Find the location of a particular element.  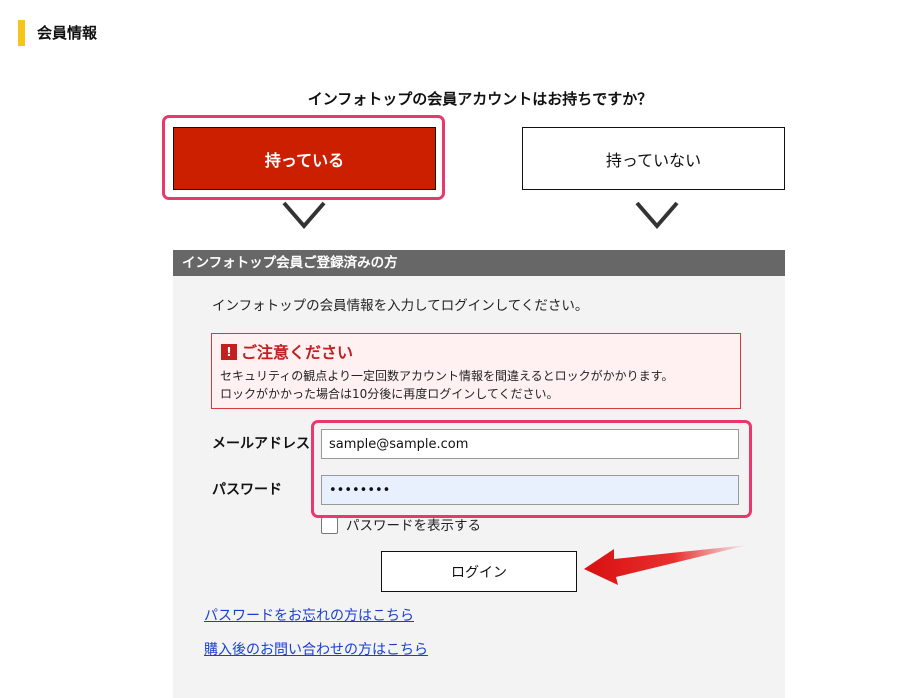

panel-intro: インフォトップの会員情報を入力してログインしてください。 is located at coordinates (400, 306).